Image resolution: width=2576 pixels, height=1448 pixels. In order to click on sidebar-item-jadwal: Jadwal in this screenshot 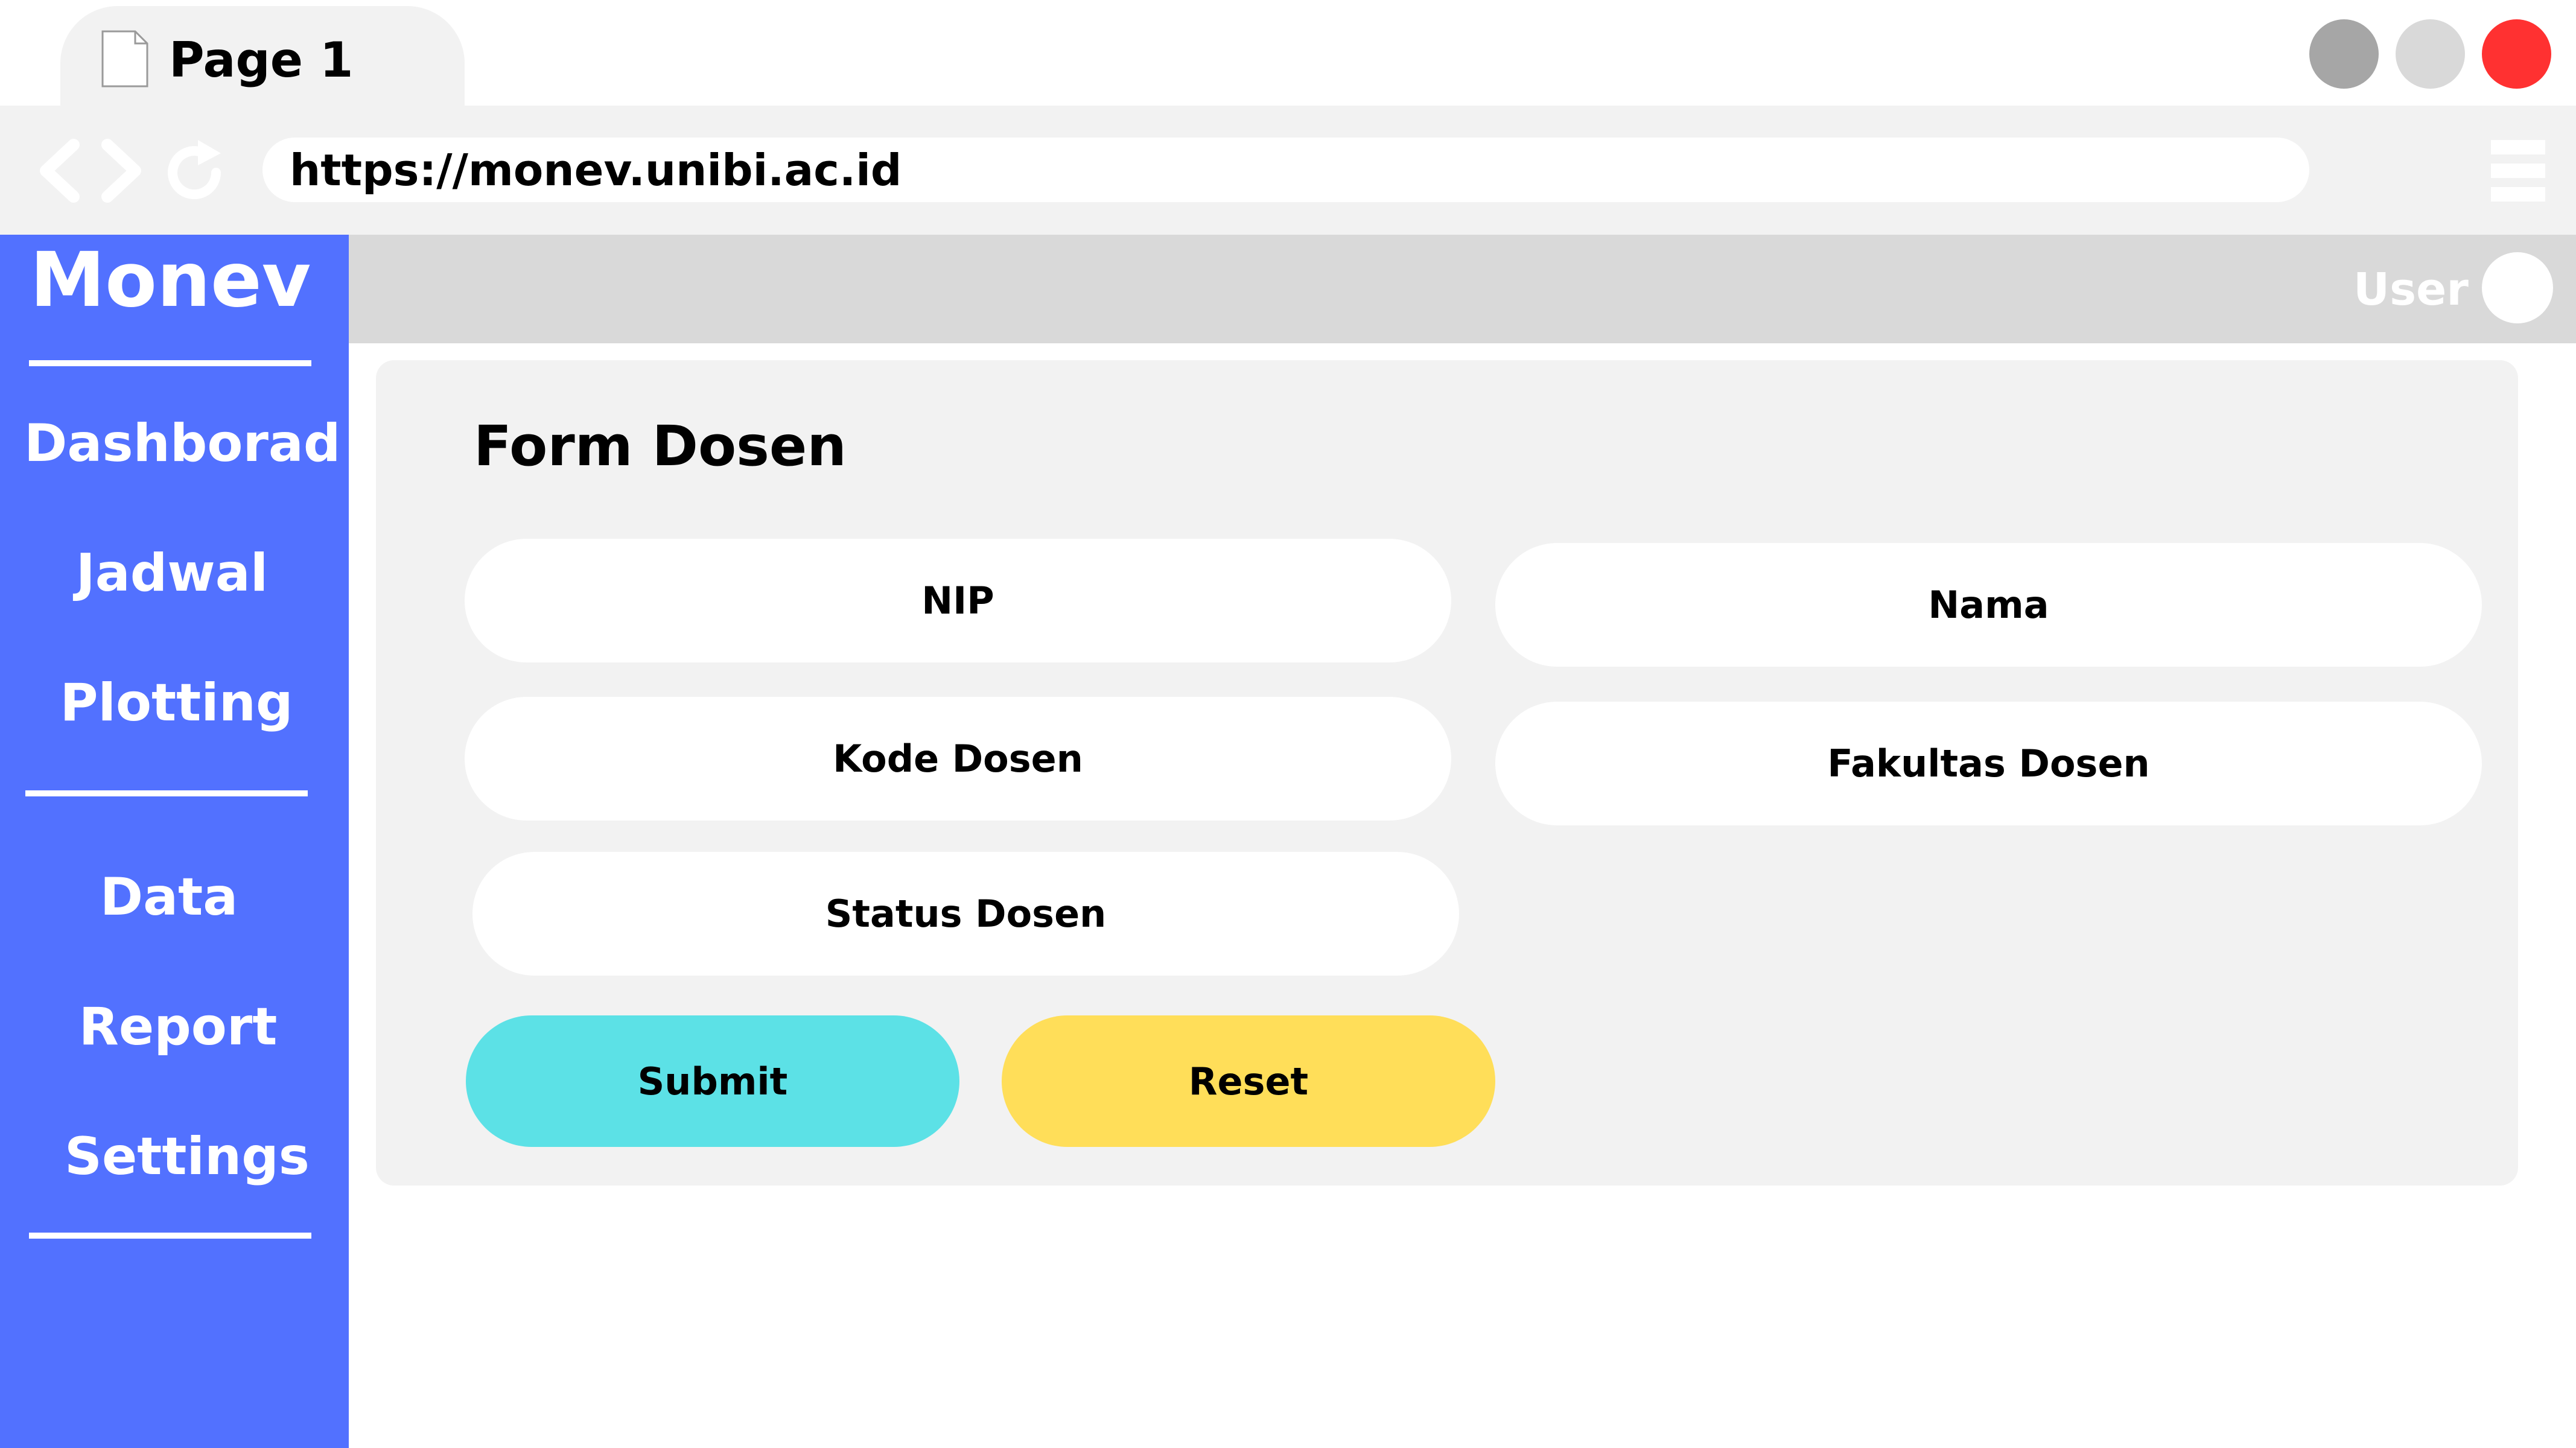, I will do `click(172, 573)`.